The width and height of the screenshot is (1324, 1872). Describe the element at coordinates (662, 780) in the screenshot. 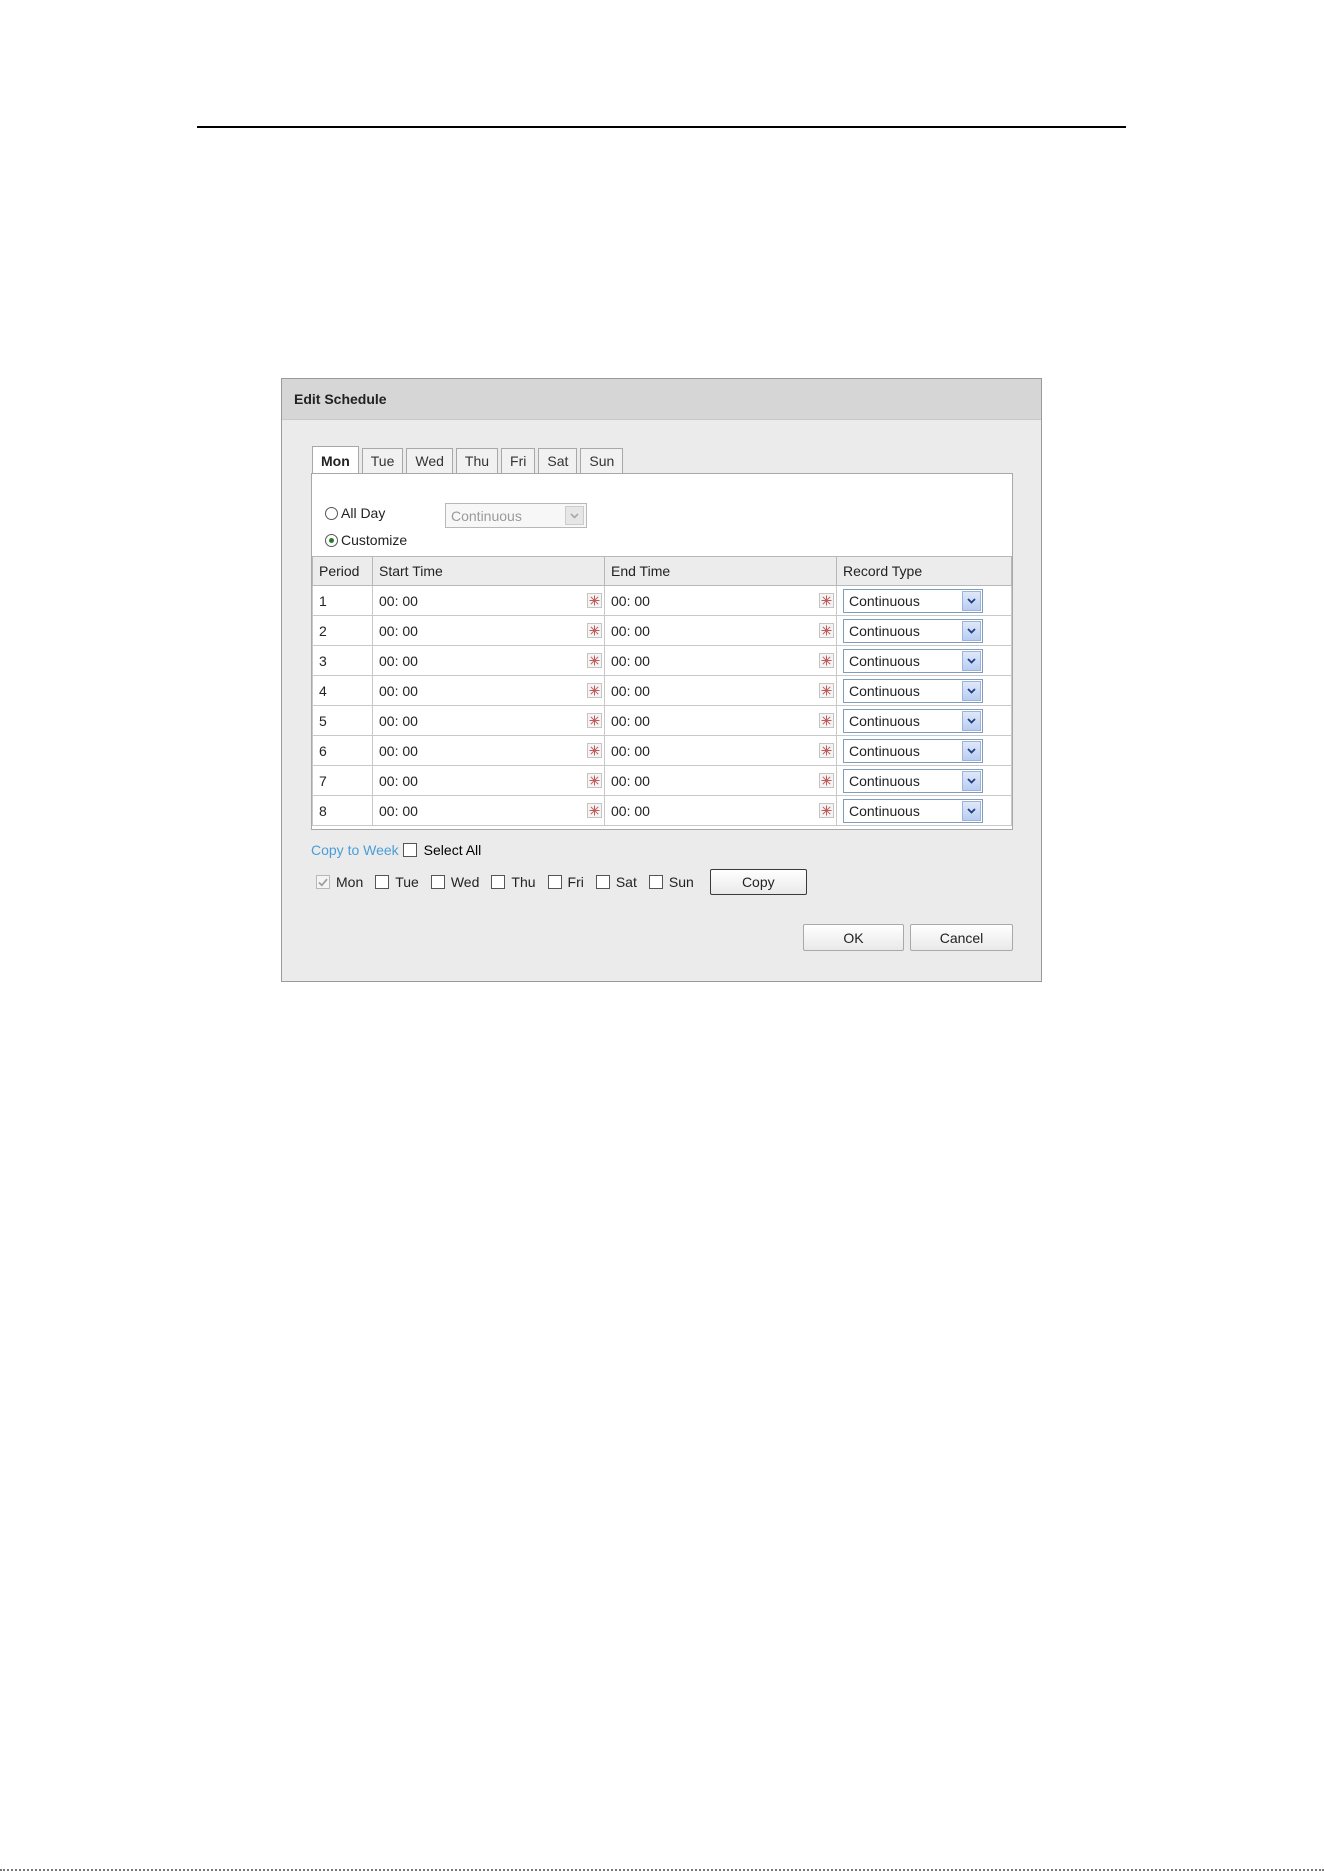

I see `table-row: 7 00: 00 00: 00 Continuous` at that location.